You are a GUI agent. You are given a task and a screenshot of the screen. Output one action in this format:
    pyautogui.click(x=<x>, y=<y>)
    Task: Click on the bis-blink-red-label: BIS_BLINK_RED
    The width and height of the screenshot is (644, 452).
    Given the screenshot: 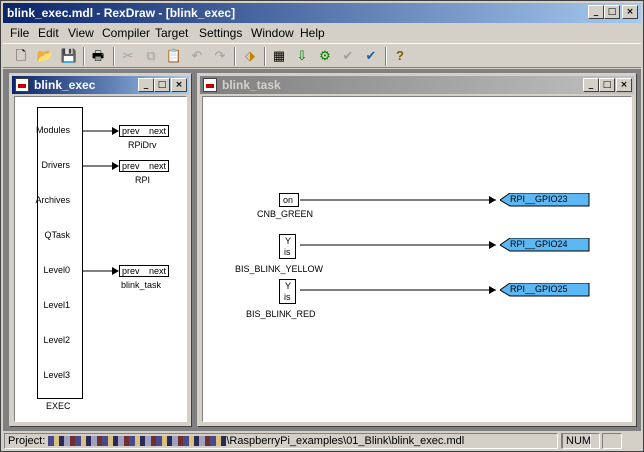 What is the action you would take?
    pyautogui.click(x=281, y=314)
    